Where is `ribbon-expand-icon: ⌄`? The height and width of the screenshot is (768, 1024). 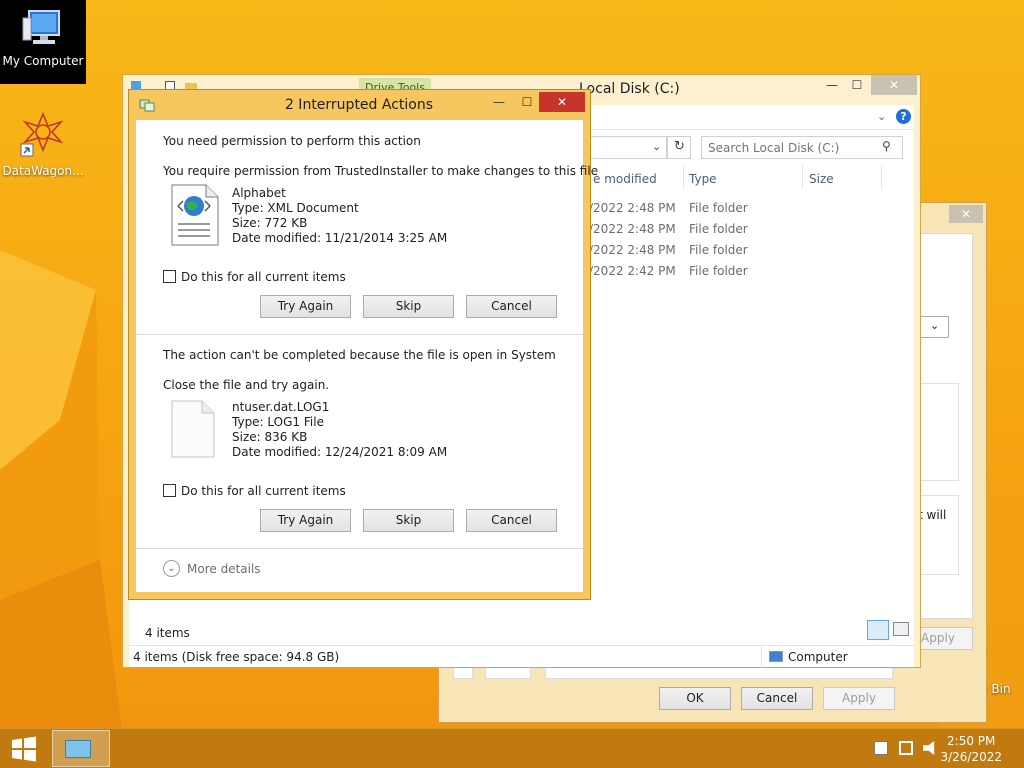
ribbon-expand-icon: ⌄ is located at coordinates (881, 116).